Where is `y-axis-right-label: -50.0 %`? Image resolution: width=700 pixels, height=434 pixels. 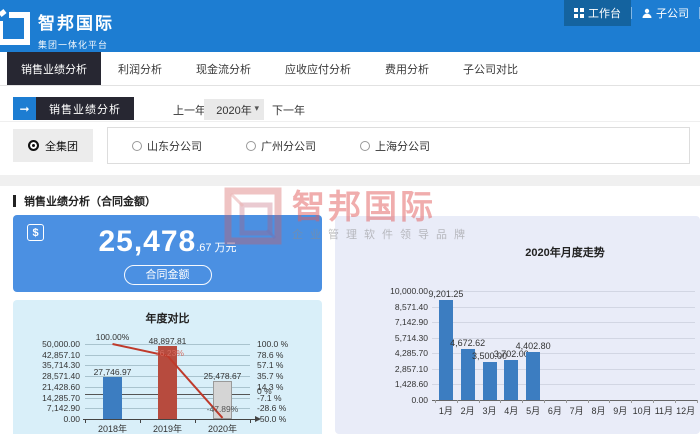
y-axis-right-label: -50.0 % is located at coordinates (272, 419).